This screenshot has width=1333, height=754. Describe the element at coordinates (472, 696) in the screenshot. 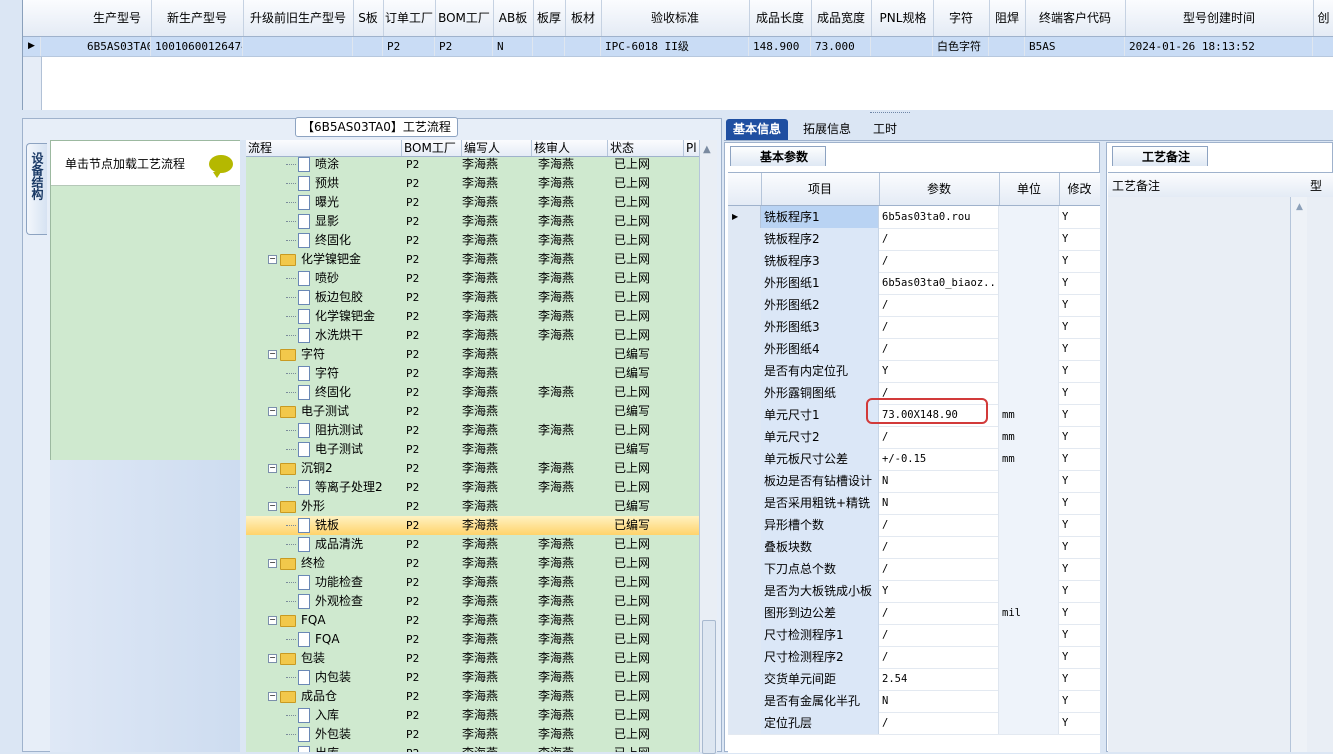

I see `process-row: − 成品仓 P2 李海燕 李海燕 已上网` at that location.